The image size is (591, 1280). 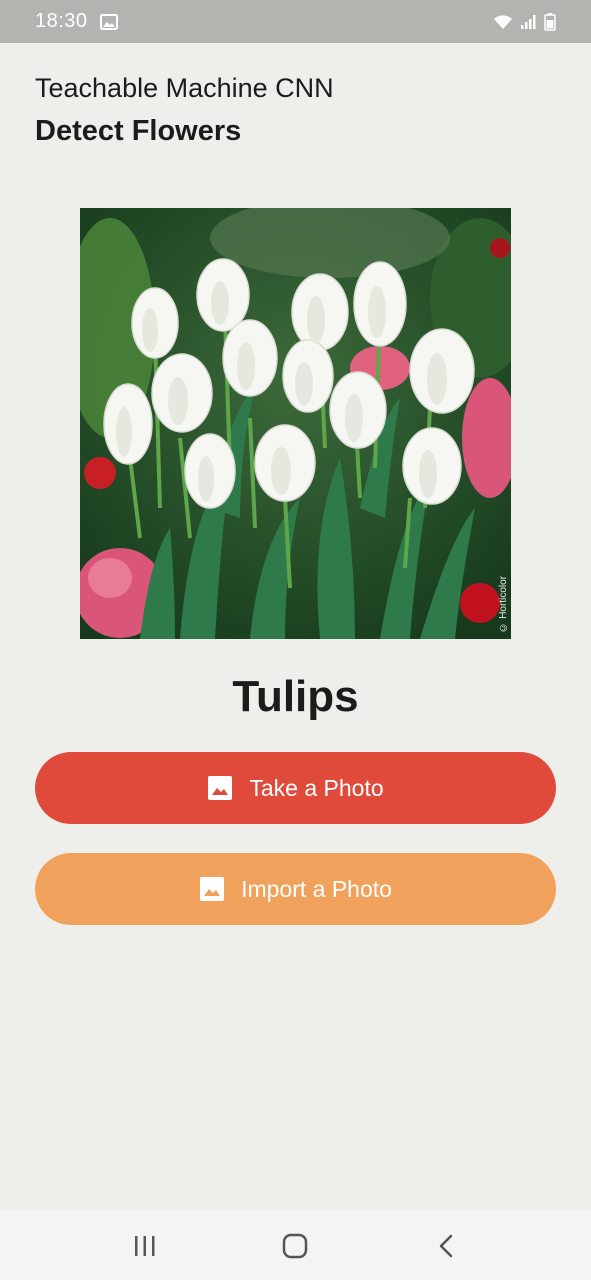 I want to click on system-nav-bar, so click(x=295, y=1245).